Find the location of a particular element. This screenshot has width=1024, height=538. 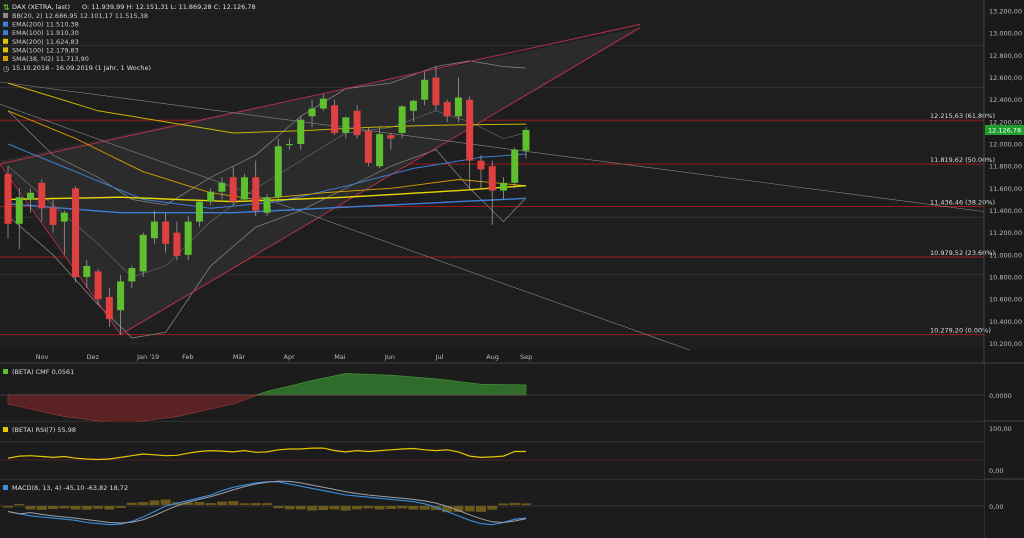

x-tick-label: Jun is located at coordinates (389, 357).